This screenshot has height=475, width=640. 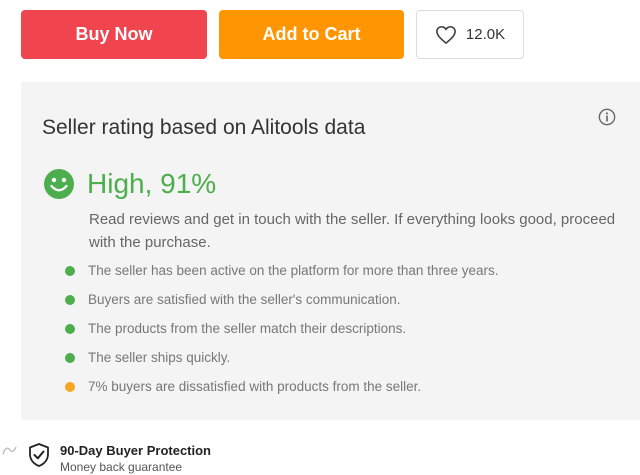 I want to click on purchase-actions: Buy Now Add to Cart 12.0K, so click(x=272, y=34).